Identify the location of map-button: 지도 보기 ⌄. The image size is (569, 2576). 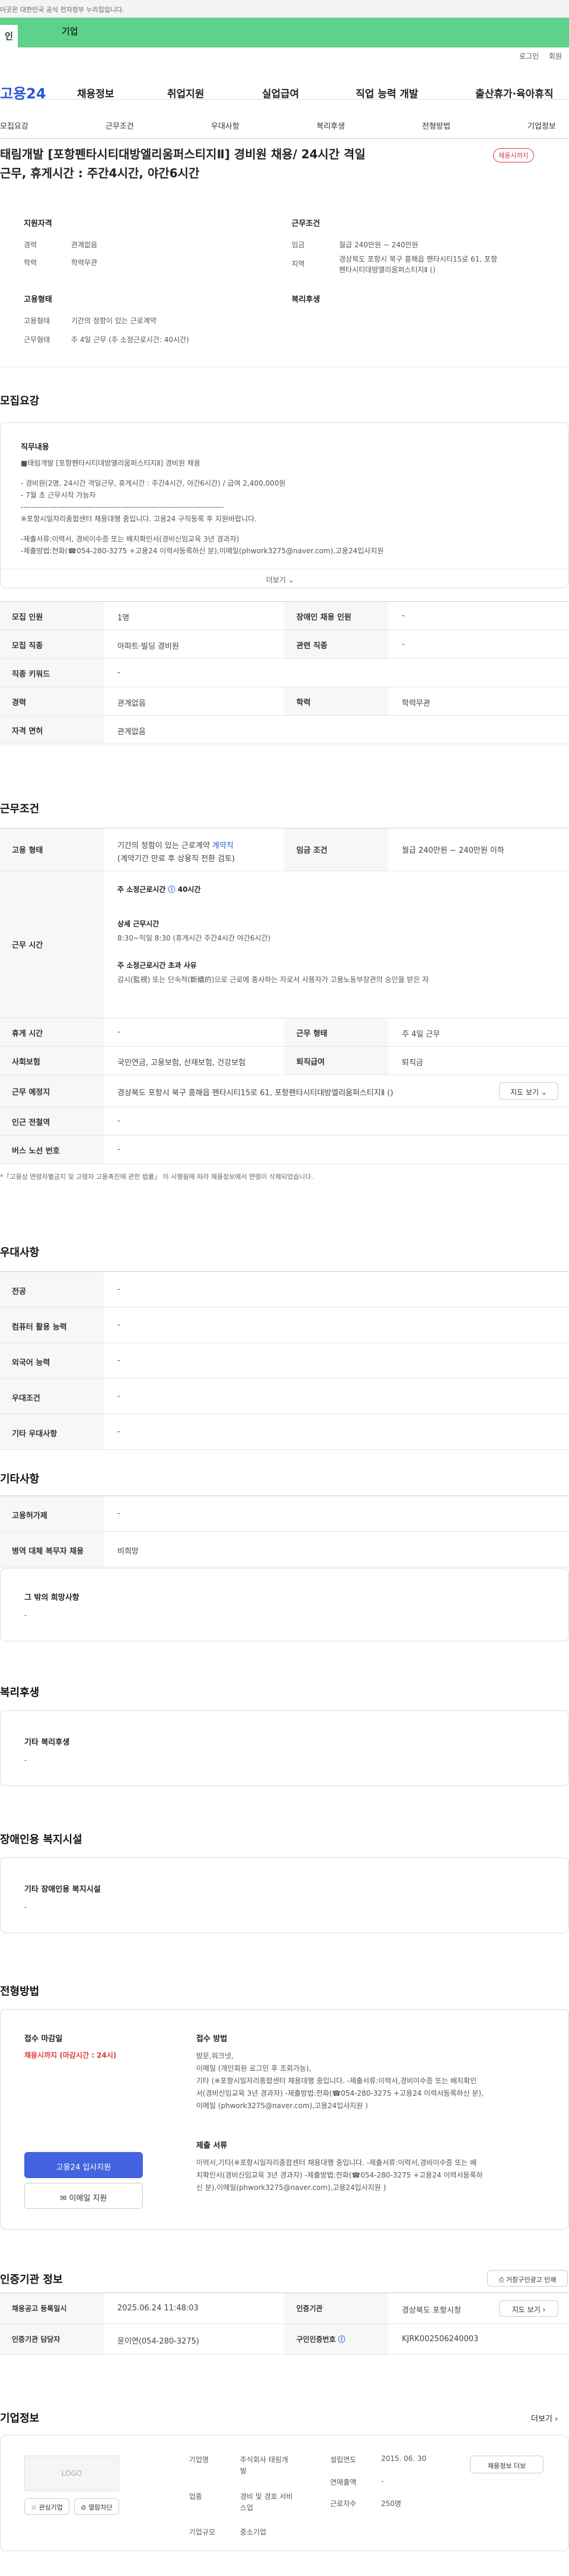
(528, 1091).